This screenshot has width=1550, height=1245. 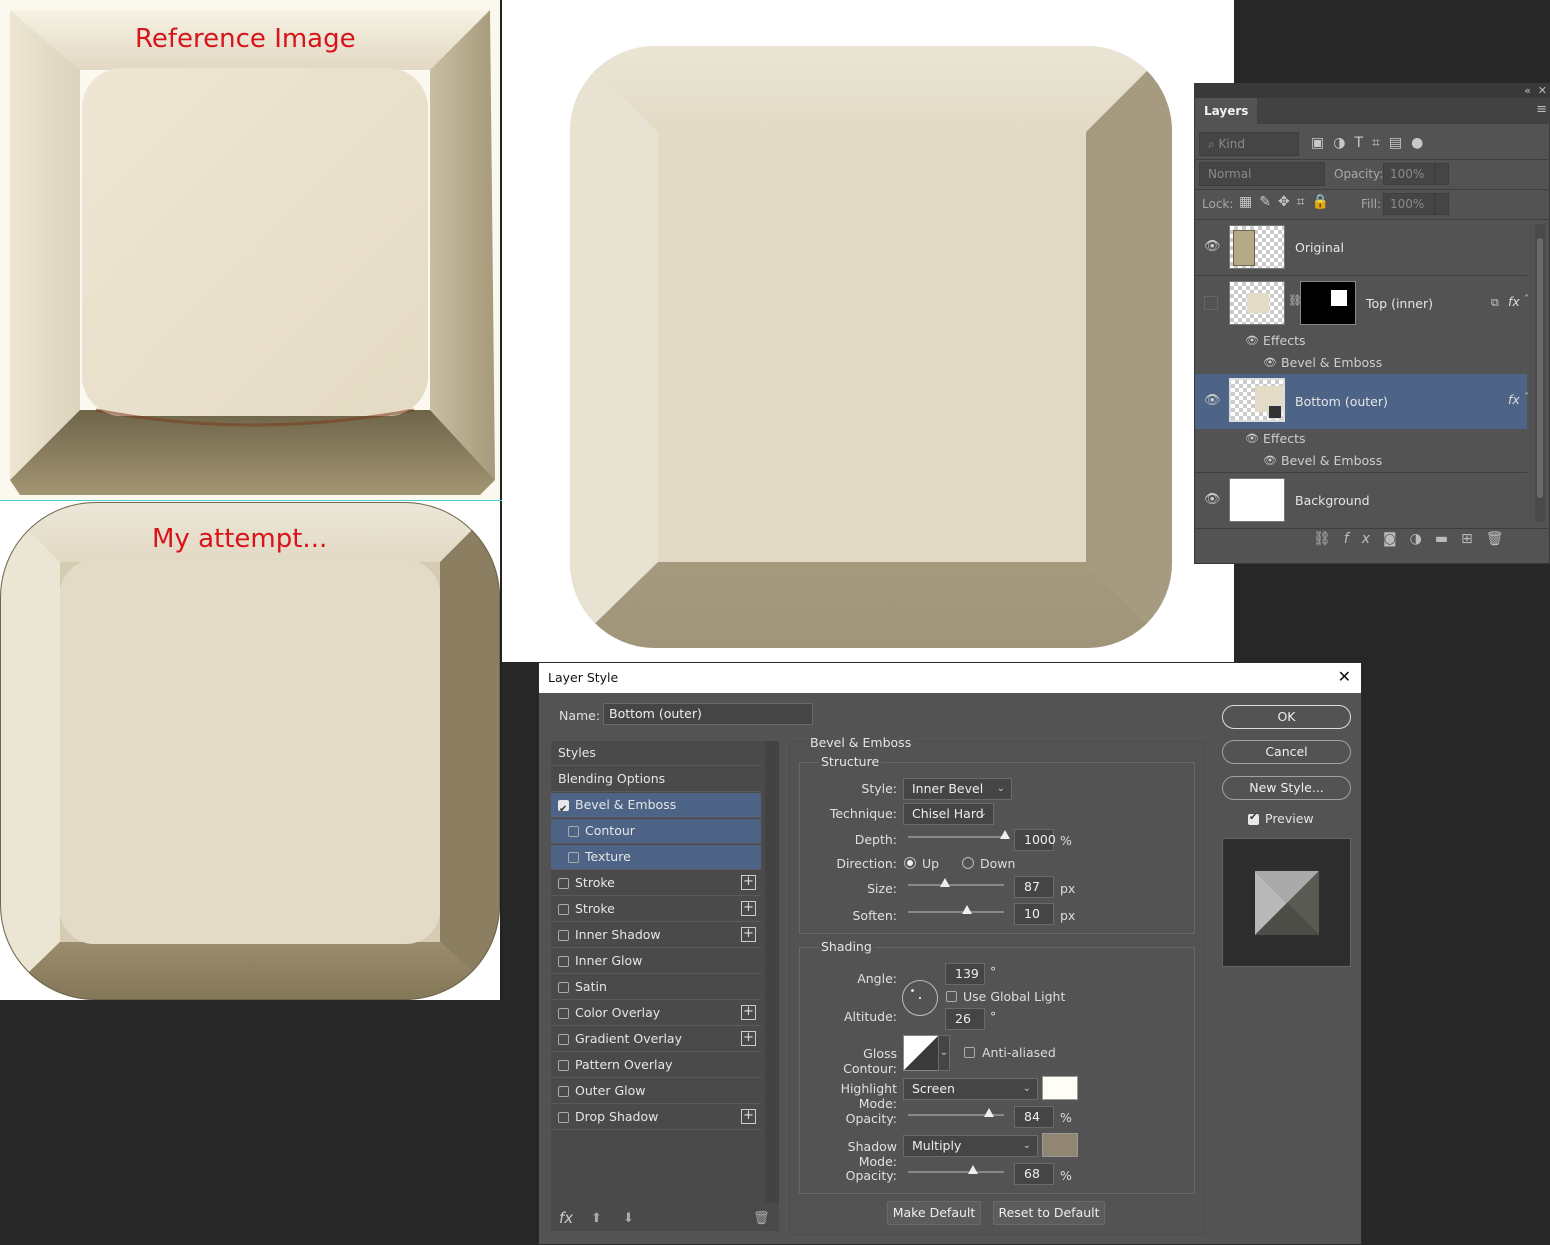 What do you see at coordinates (970, 1089) in the screenshot?
I see `highlight-mode-select: Screen ⌄` at bounding box center [970, 1089].